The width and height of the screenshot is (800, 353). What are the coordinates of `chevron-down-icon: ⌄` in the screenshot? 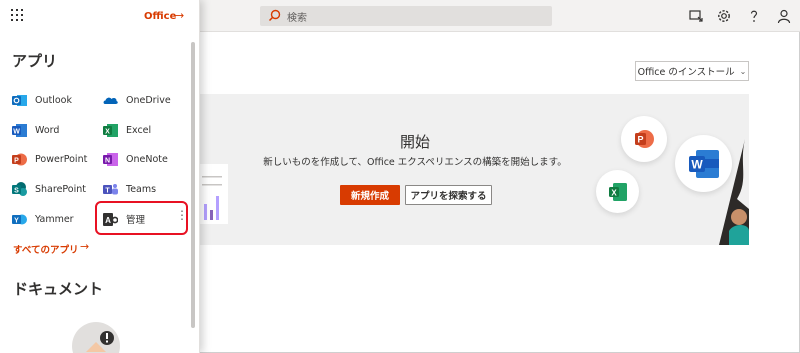 It's located at (743, 71).